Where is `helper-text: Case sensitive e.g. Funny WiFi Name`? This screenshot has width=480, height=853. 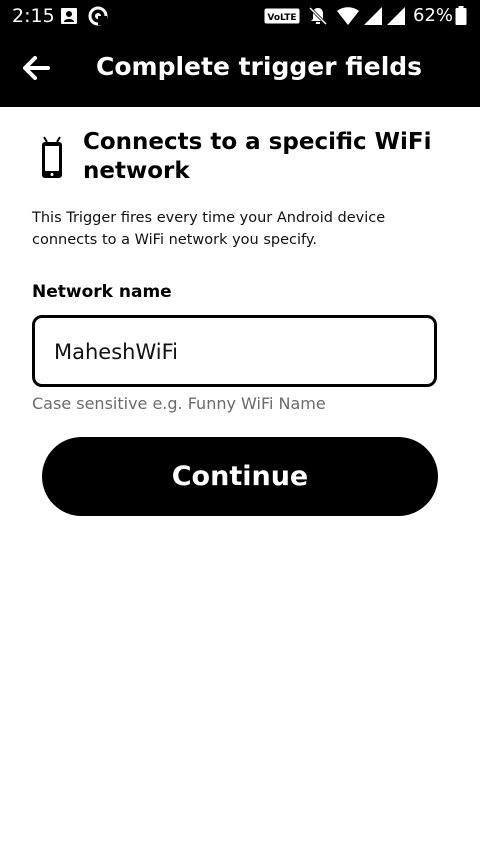
helper-text: Case sensitive e.g. Funny WiFi Name is located at coordinates (179, 403).